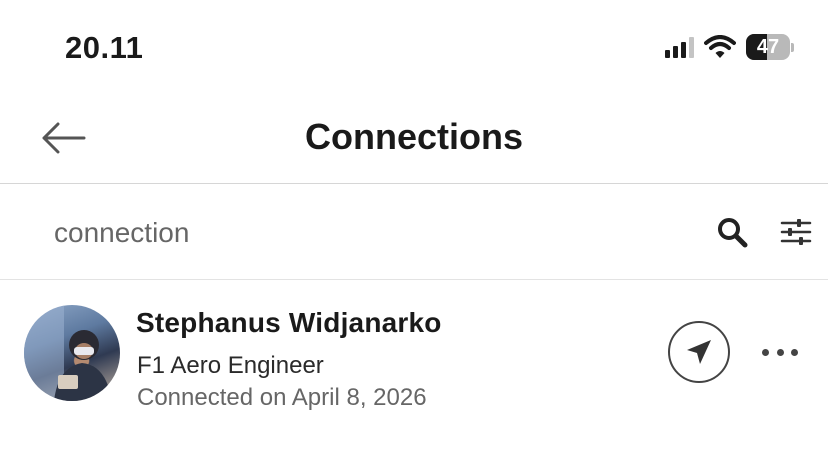 This screenshot has height=453, width=828. What do you see at coordinates (413, 136) in the screenshot?
I see `page-title: Connections` at bounding box center [413, 136].